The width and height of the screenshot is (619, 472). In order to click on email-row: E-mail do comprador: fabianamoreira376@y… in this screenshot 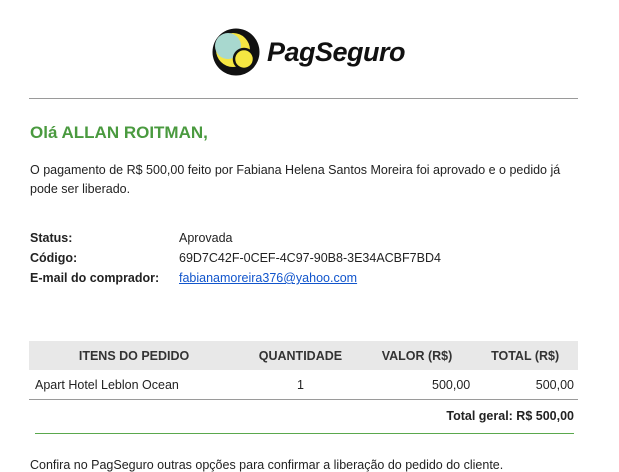, I will do `click(235, 278)`.